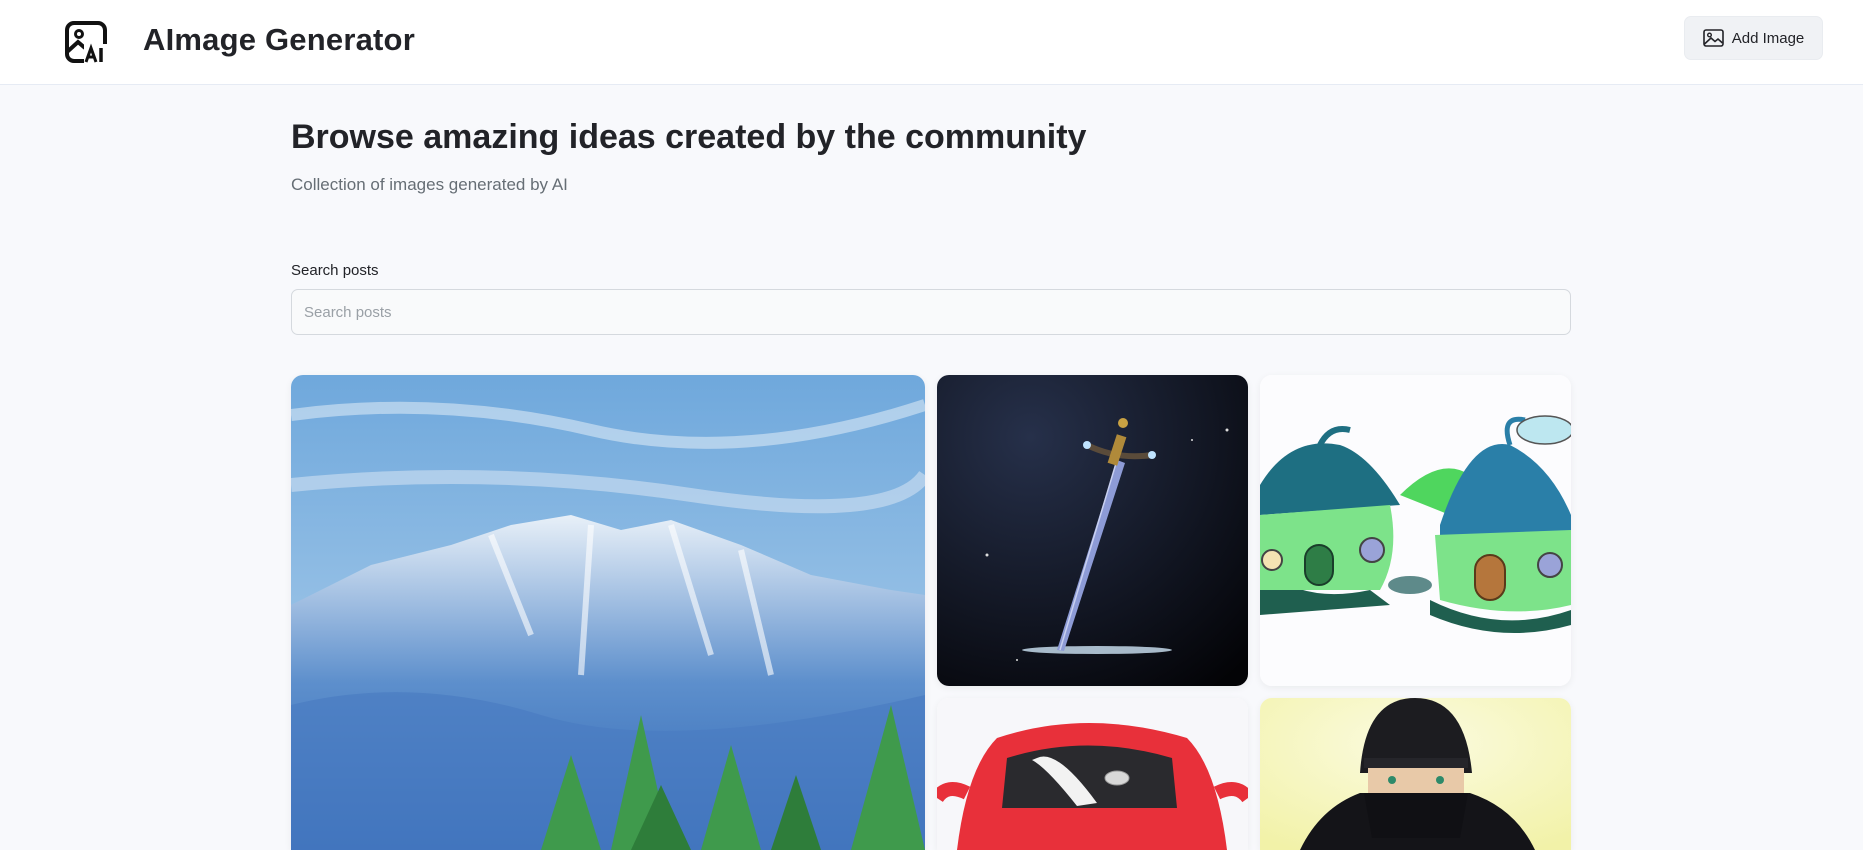 This screenshot has width=1863, height=850. I want to click on ai-image-icon, so click(86, 42).